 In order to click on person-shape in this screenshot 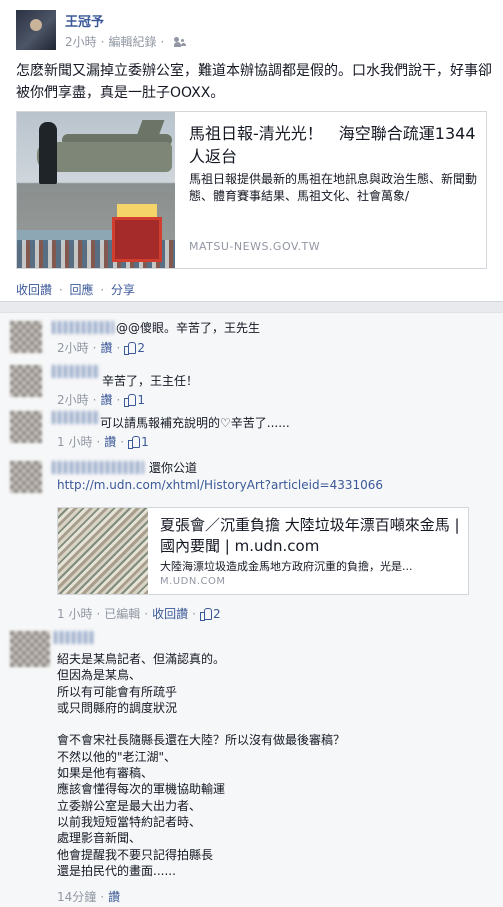, I will do `click(48, 153)`.